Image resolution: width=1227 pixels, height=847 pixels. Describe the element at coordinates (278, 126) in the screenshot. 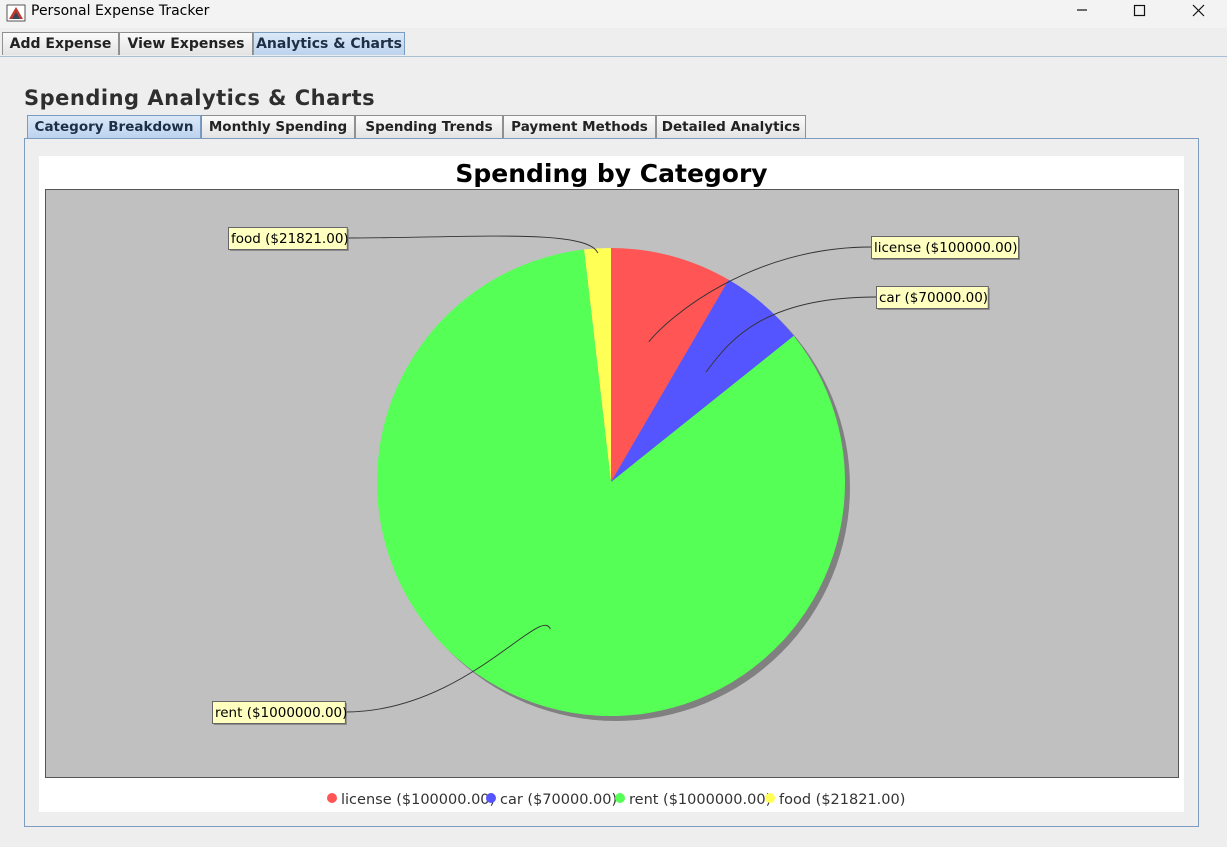

I see `tab-monthly-spending: Monthly Spending` at that location.